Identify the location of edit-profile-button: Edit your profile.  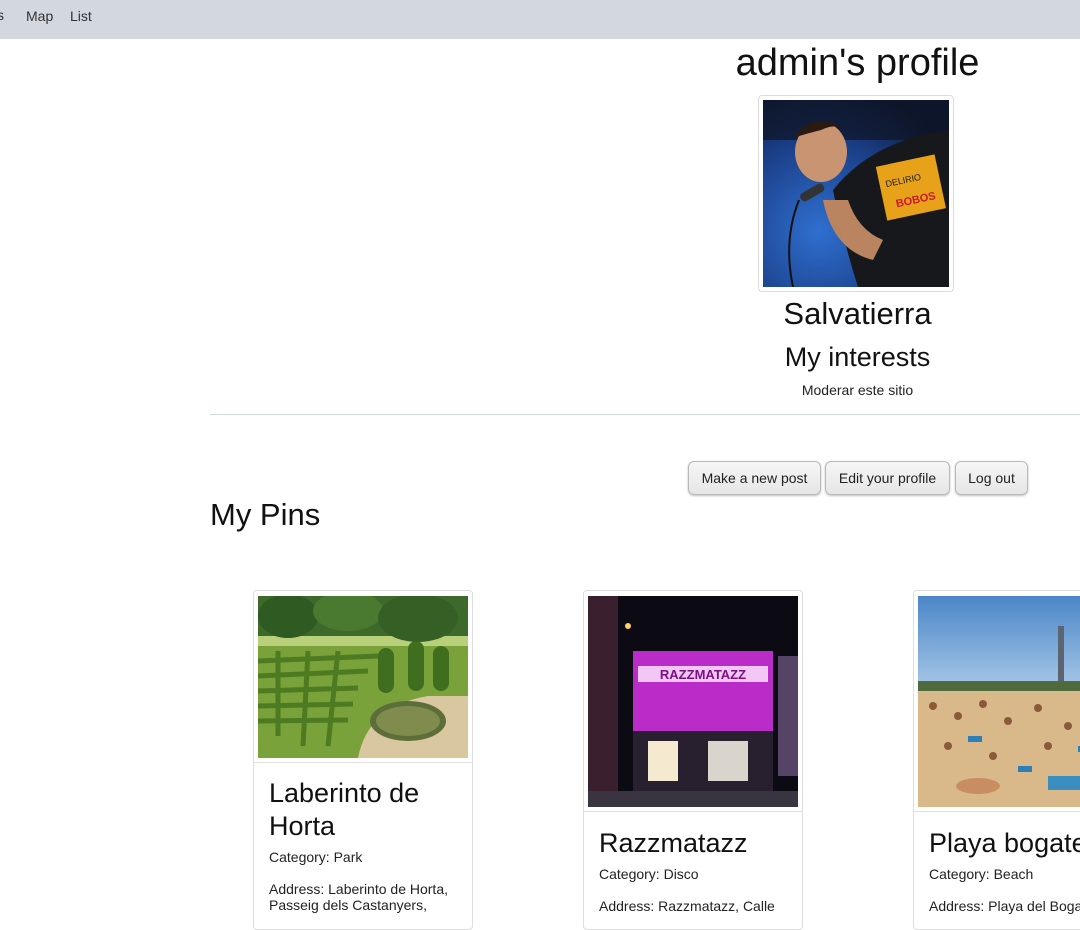
(887, 478).